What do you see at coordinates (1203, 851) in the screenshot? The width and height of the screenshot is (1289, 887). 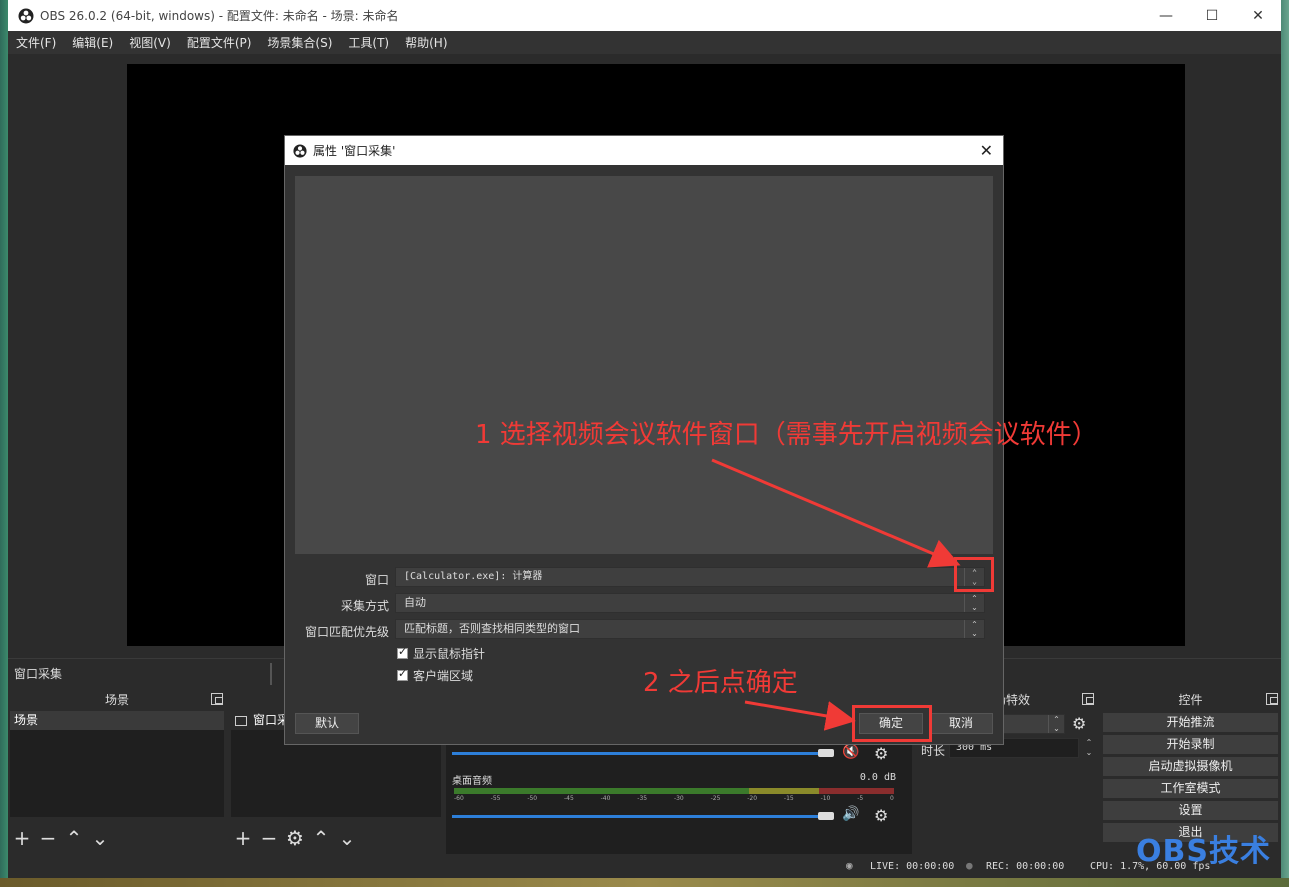 I see `watermark: OBS技术` at bounding box center [1203, 851].